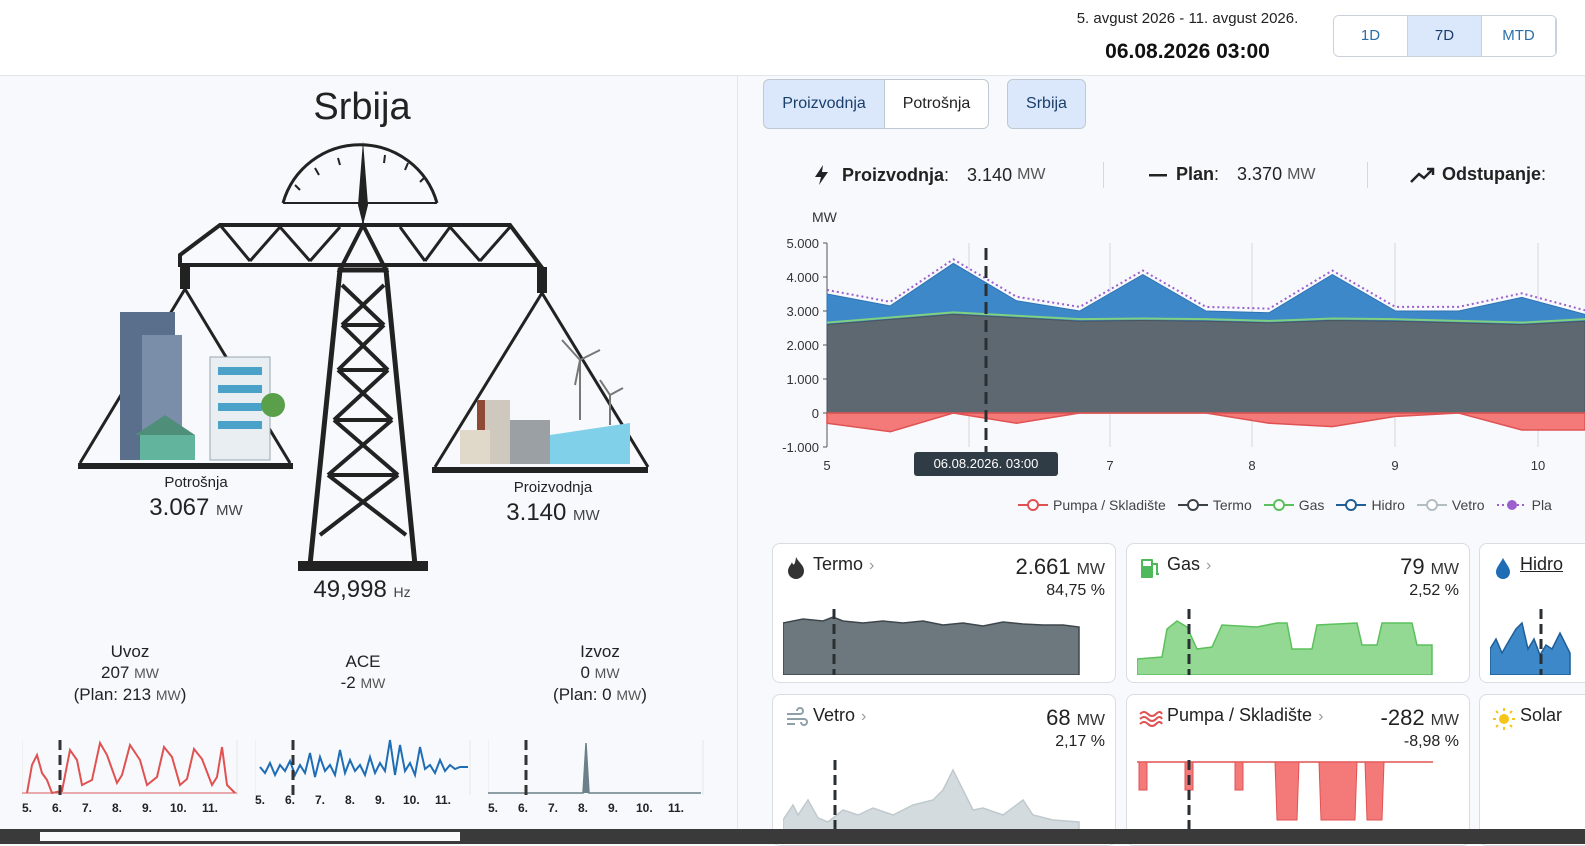  What do you see at coordinates (1371, 36) in the screenshot?
I see `period-1d-button: 1D` at bounding box center [1371, 36].